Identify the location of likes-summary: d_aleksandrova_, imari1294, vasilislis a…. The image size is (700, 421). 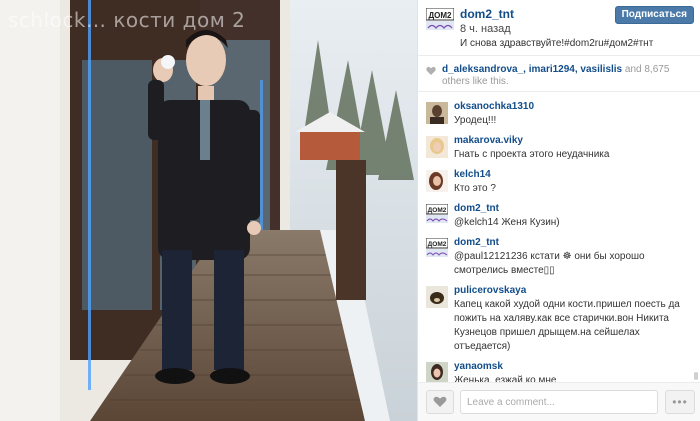
(559, 74).